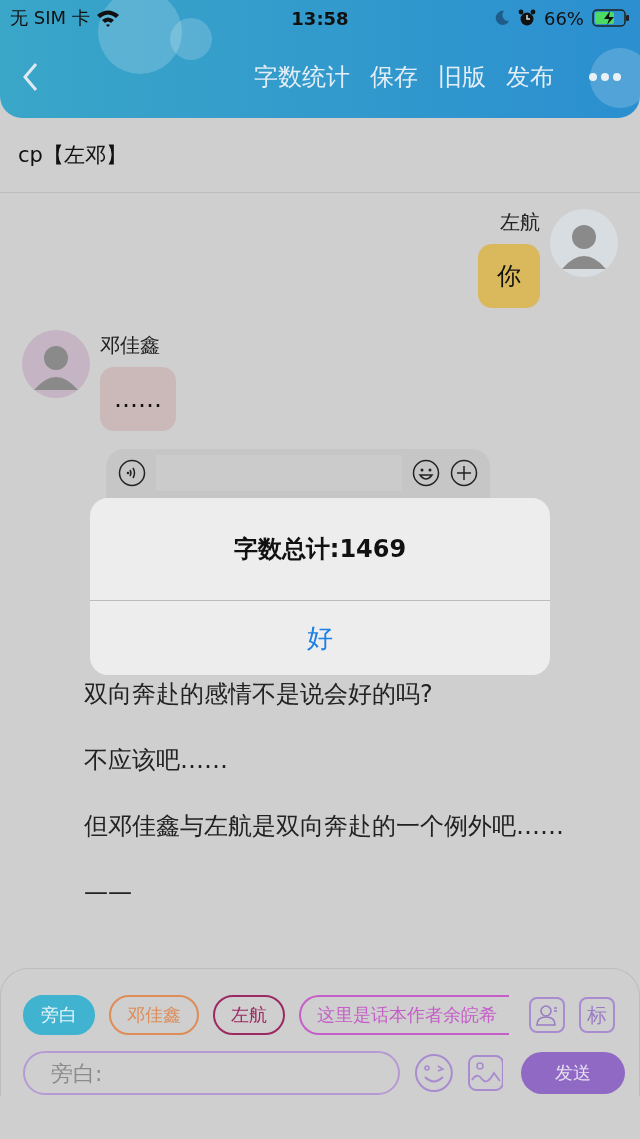 This screenshot has height=1139, width=640. What do you see at coordinates (30, 77) in the screenshot?
I see `back-icon` at bounding box center [30, 77].